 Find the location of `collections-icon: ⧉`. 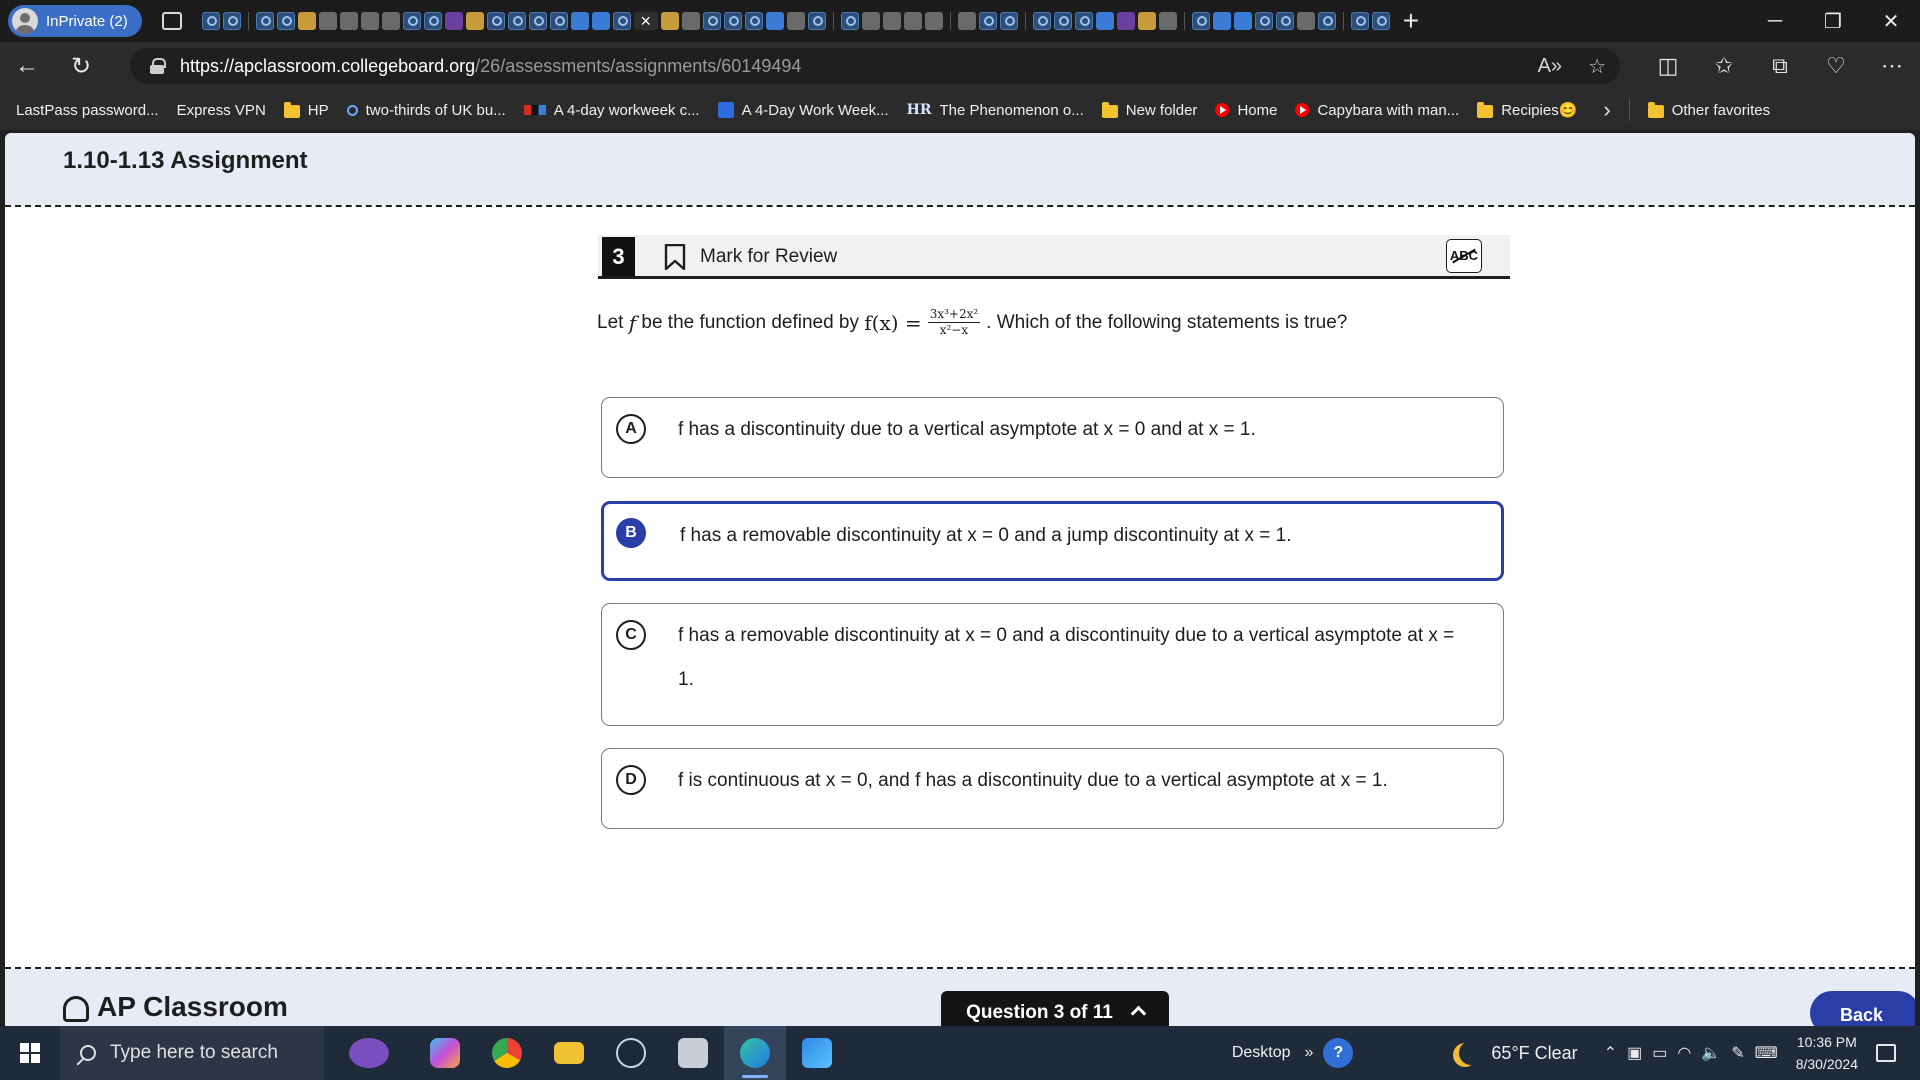

collections-icon: ⧉ is located at coordinates (1780, 66).